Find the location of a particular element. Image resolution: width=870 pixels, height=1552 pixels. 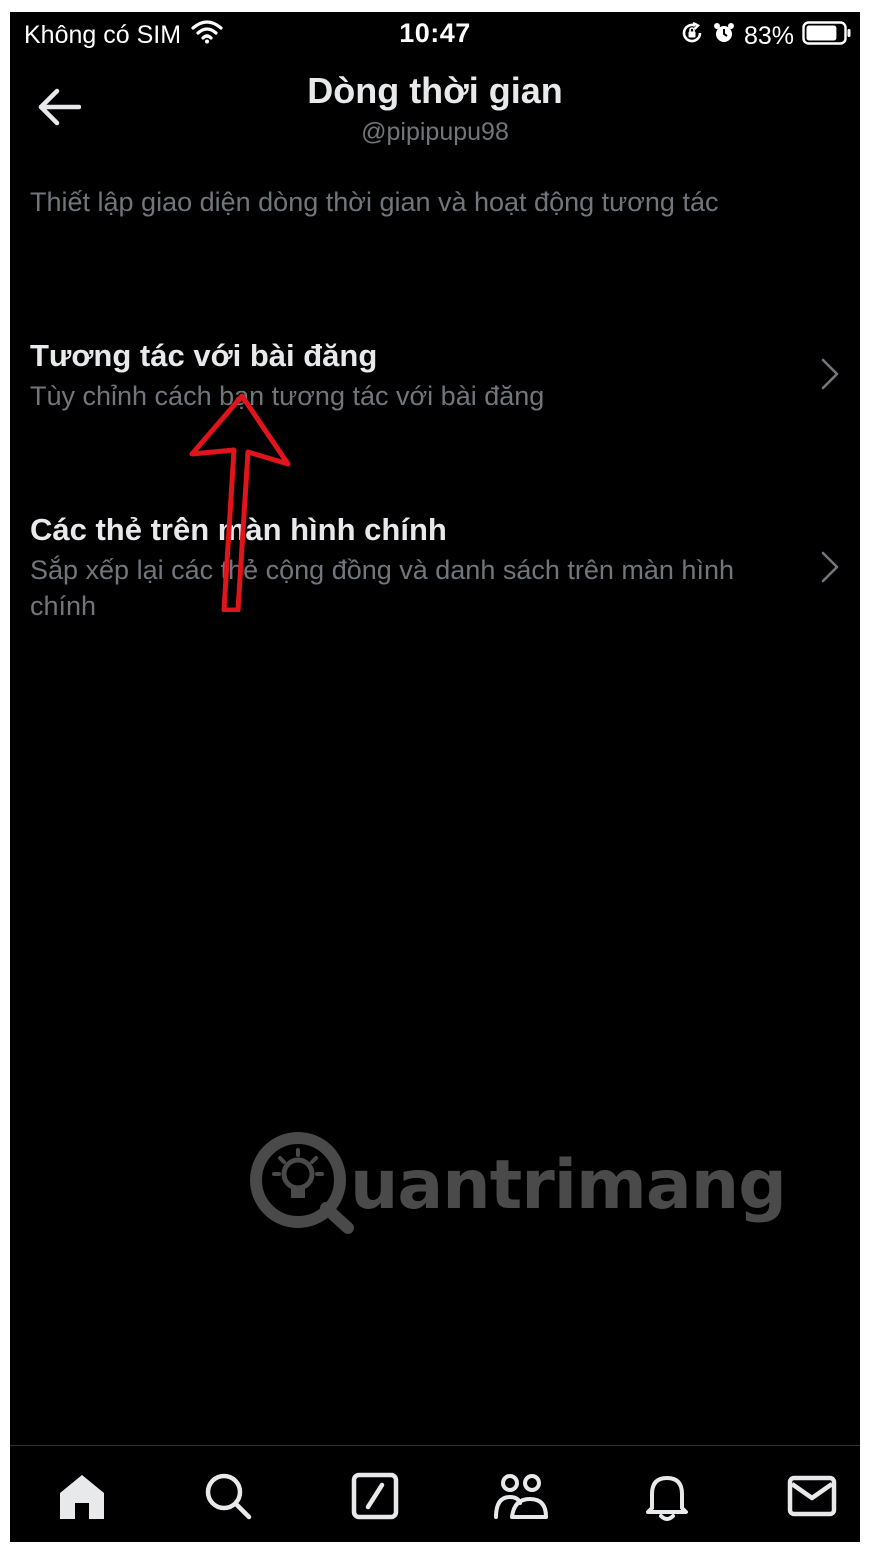

status-right: 83% is located at coordinates (766, 36).